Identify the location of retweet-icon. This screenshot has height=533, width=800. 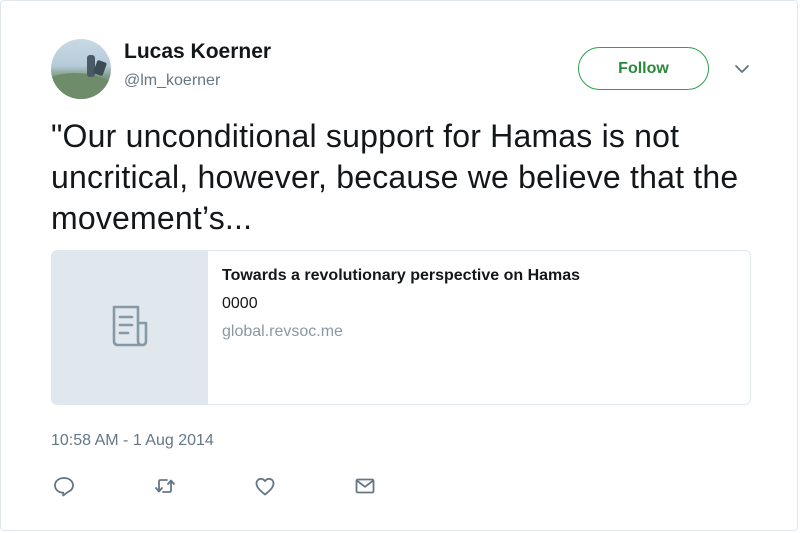
(165, 486).